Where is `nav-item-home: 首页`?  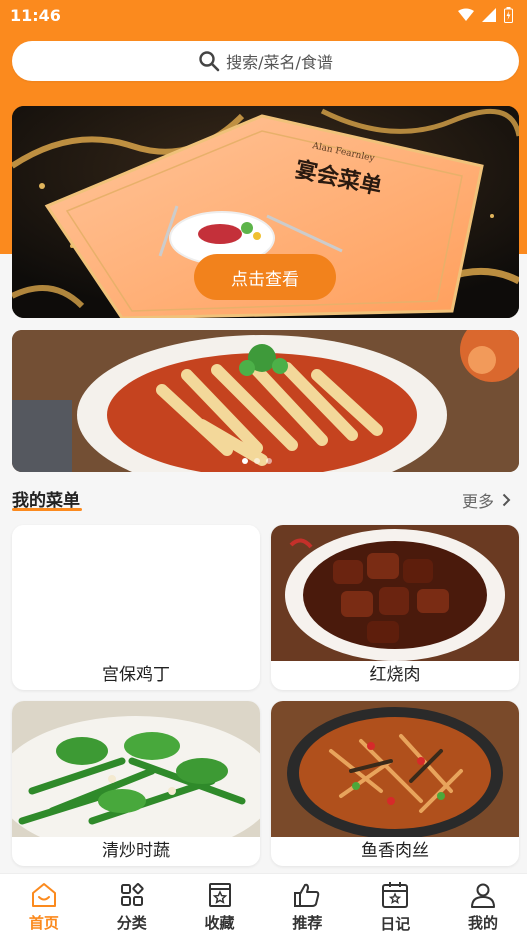
nav-item-home: 首页 is located at coordinates (44, 907).